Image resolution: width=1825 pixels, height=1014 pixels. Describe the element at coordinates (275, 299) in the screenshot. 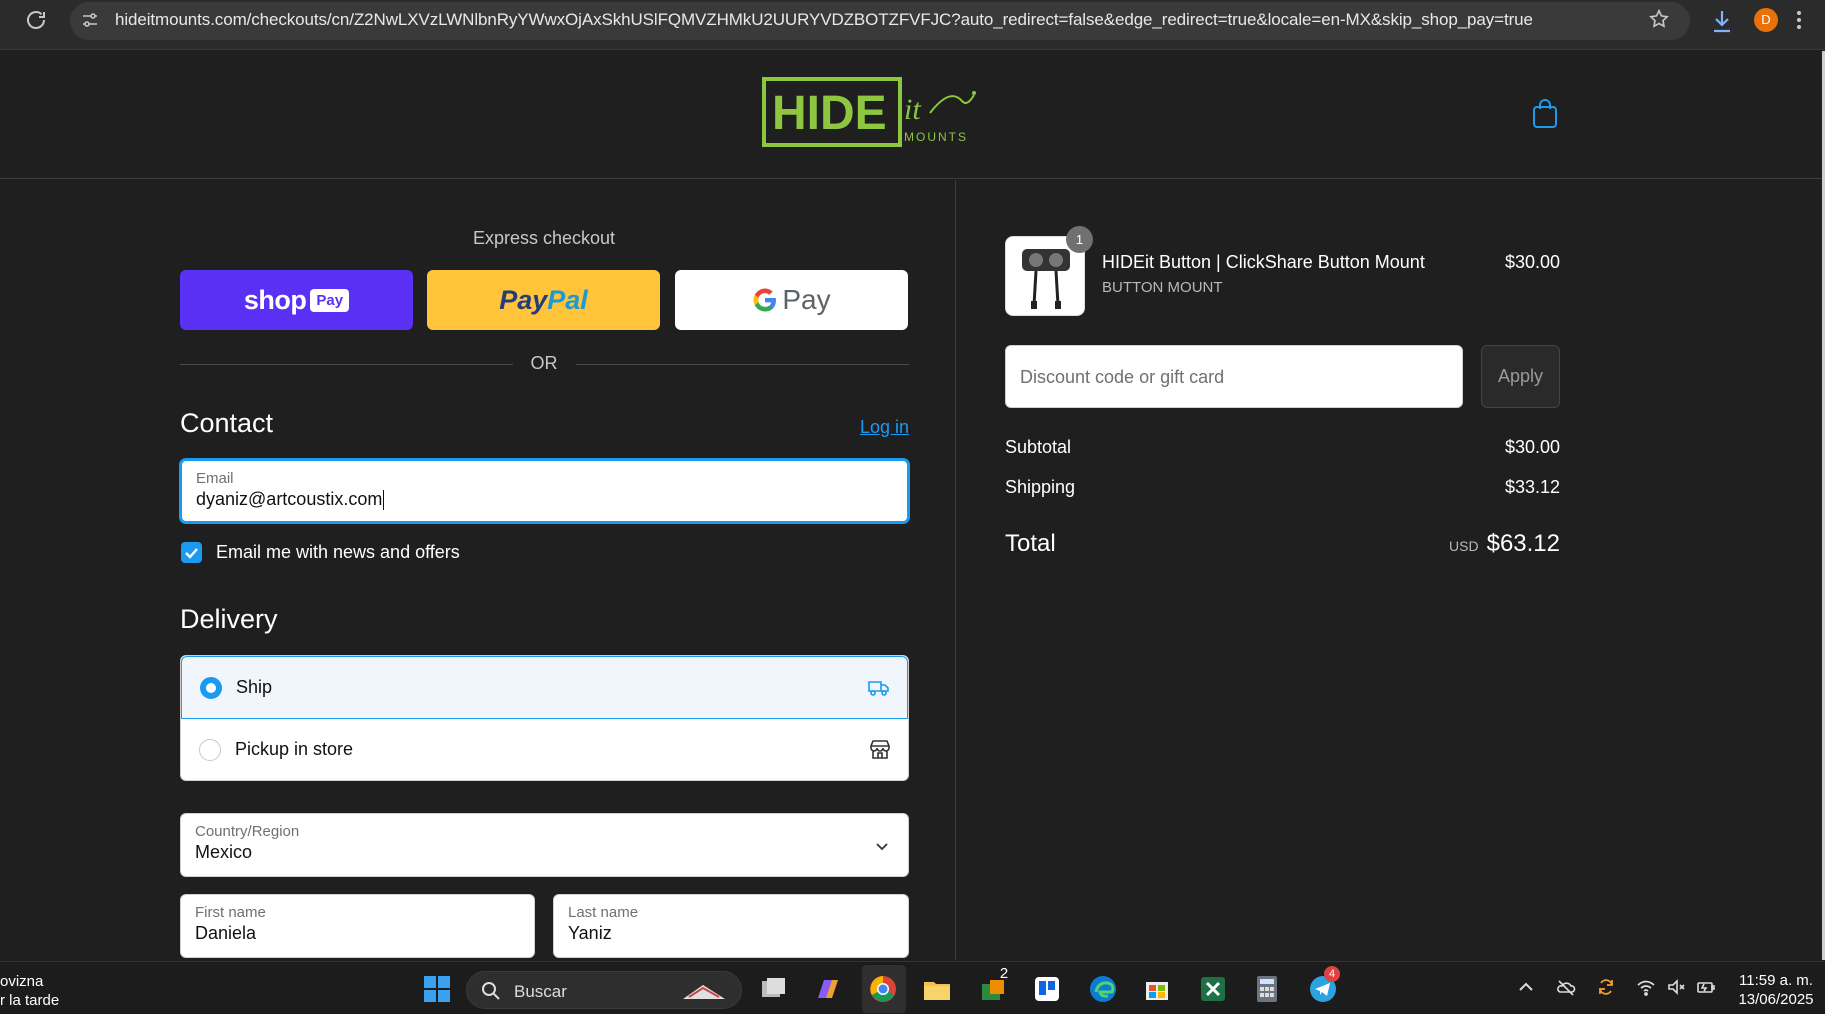

I see `shop-pay-word: shop` at that location.